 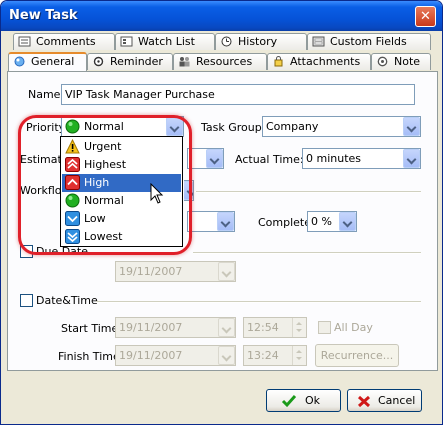 I want to click on tab-history: History, so click(x=261, y=41).